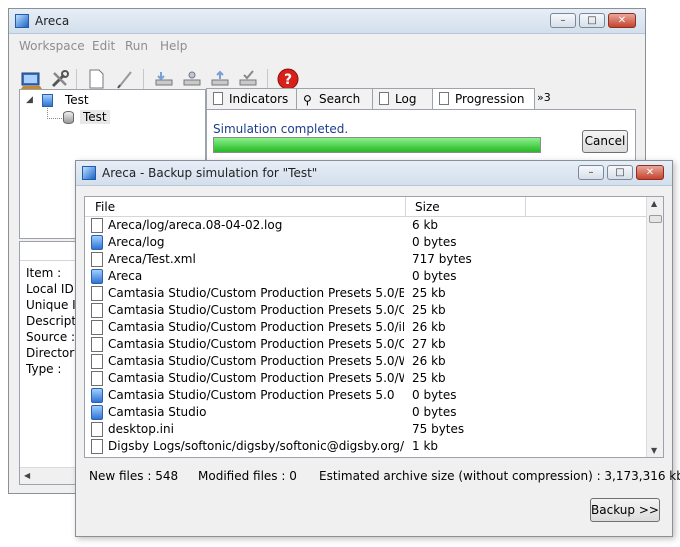  I want to click on new-document-icon, so click(96, 79).